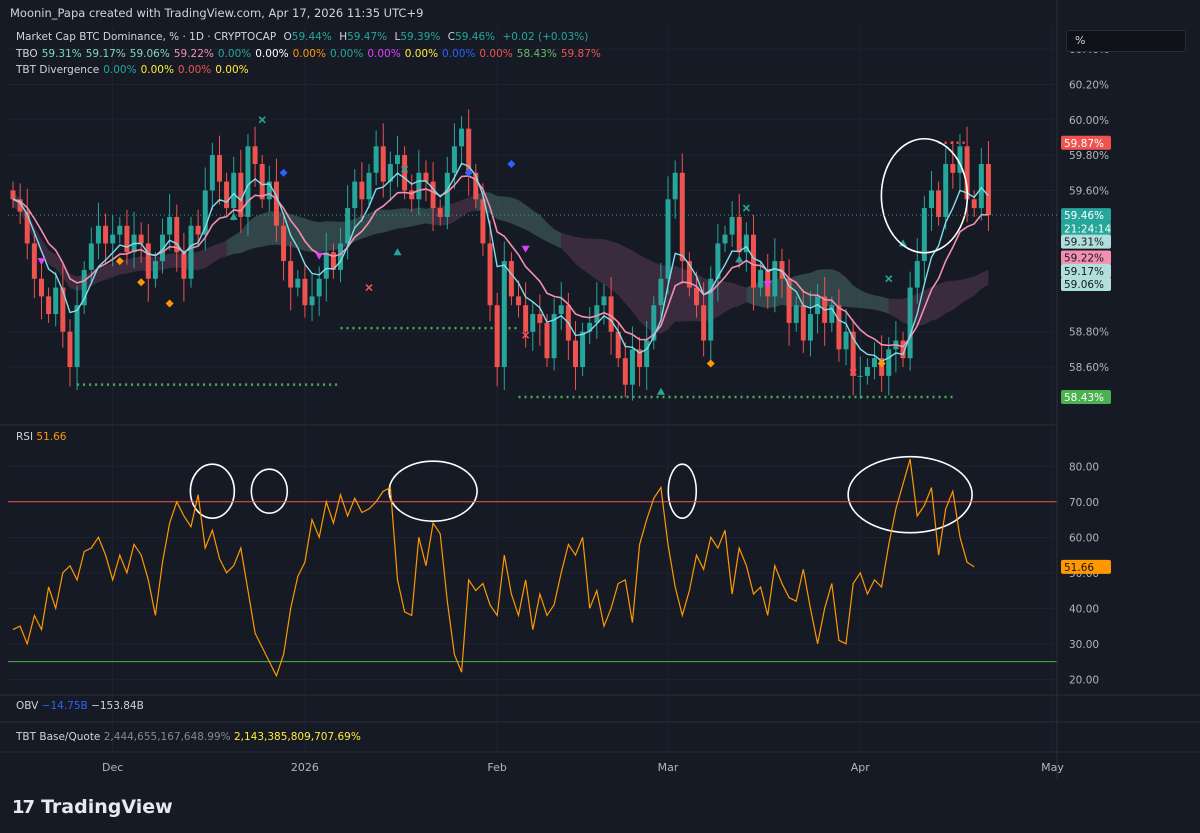 This screenshot has width=1200, height=833. Describe the element at coordinates (41, 437) in the screenshot. I see `rsi-legend: RSI 51.66` at that location.